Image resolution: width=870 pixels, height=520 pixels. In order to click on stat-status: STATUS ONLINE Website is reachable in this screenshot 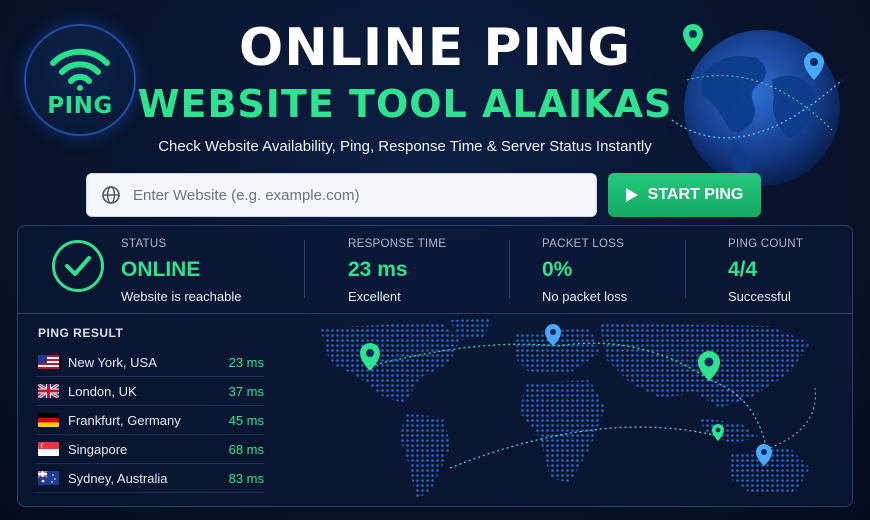, I will do `click(181, 271)`.